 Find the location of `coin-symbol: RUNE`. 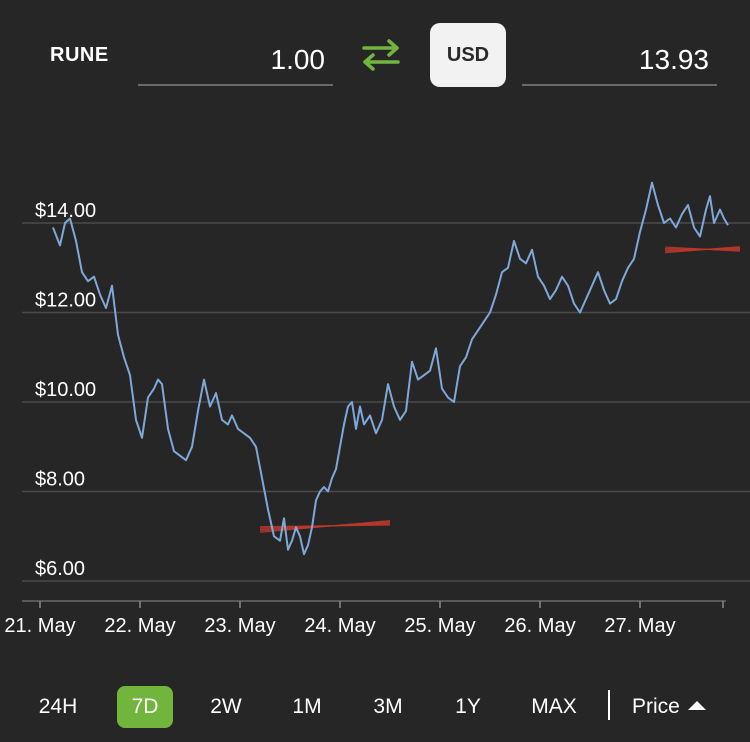

coin-symbol: RUNE is located at coordinates (79, 55).